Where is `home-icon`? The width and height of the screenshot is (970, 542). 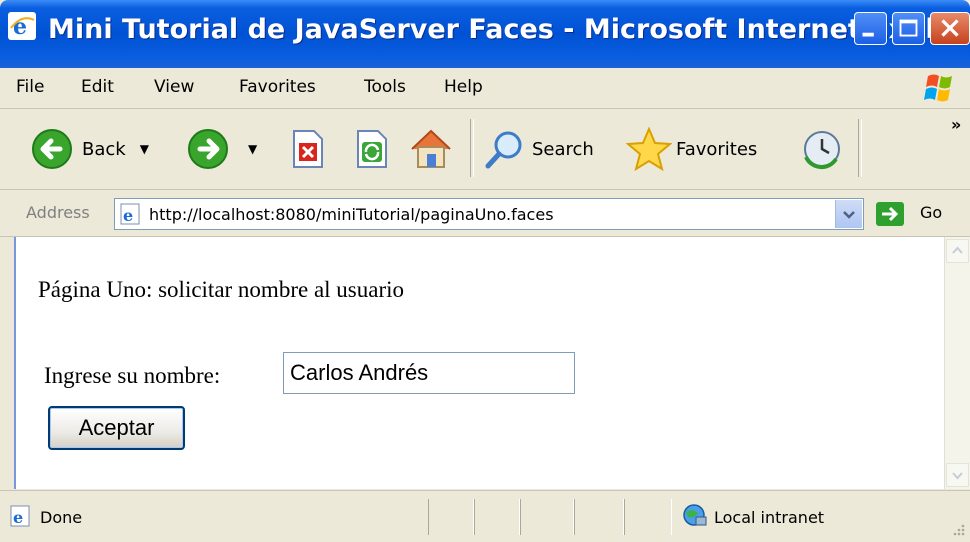 home-icon is located at coordinates (431, 148).